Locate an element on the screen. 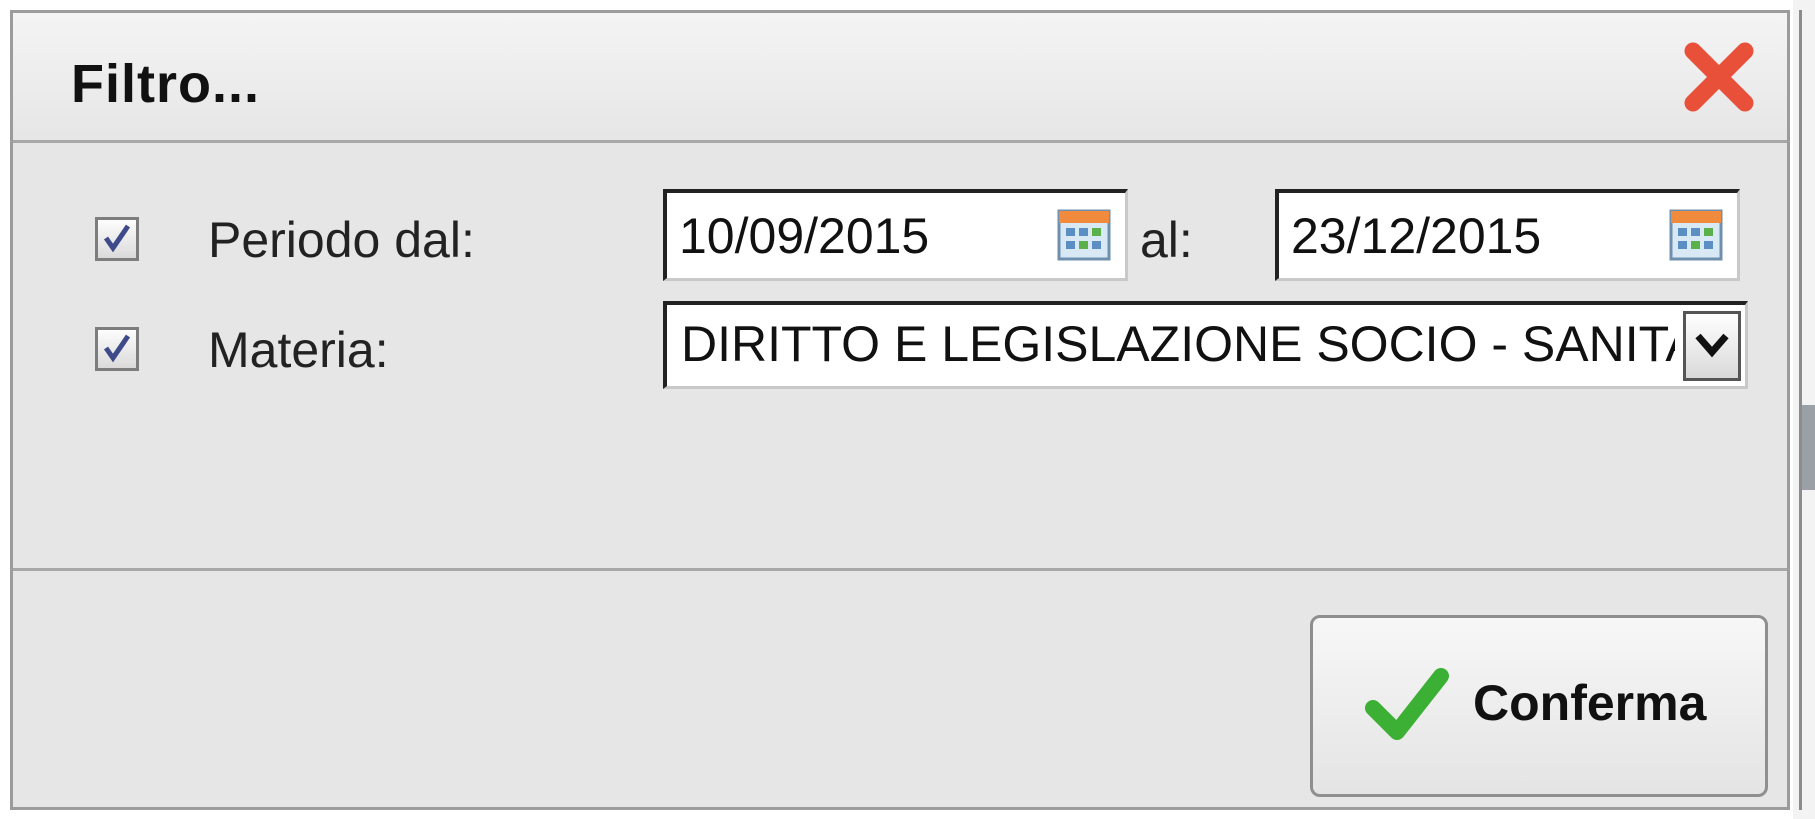 Image resolution: width=1815 pixels, height=819 pixels. checkmark-icon is located at coordinates (1407, 704).